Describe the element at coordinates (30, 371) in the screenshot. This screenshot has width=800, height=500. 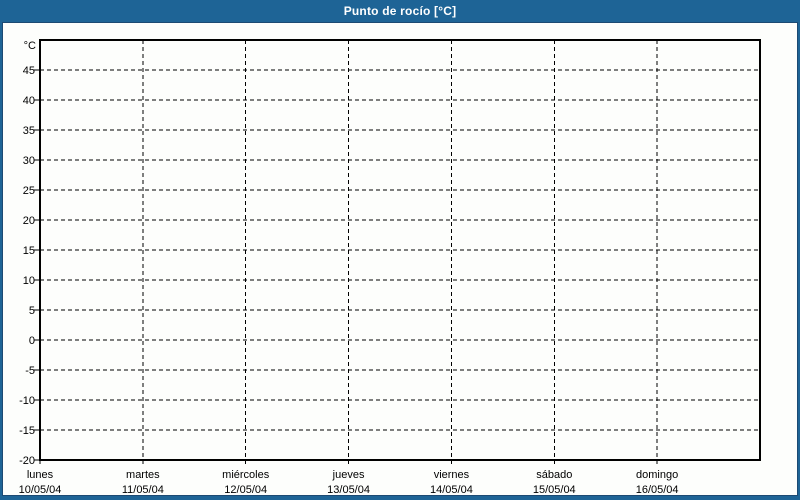
I see `y-tick-label: -5` at that location.